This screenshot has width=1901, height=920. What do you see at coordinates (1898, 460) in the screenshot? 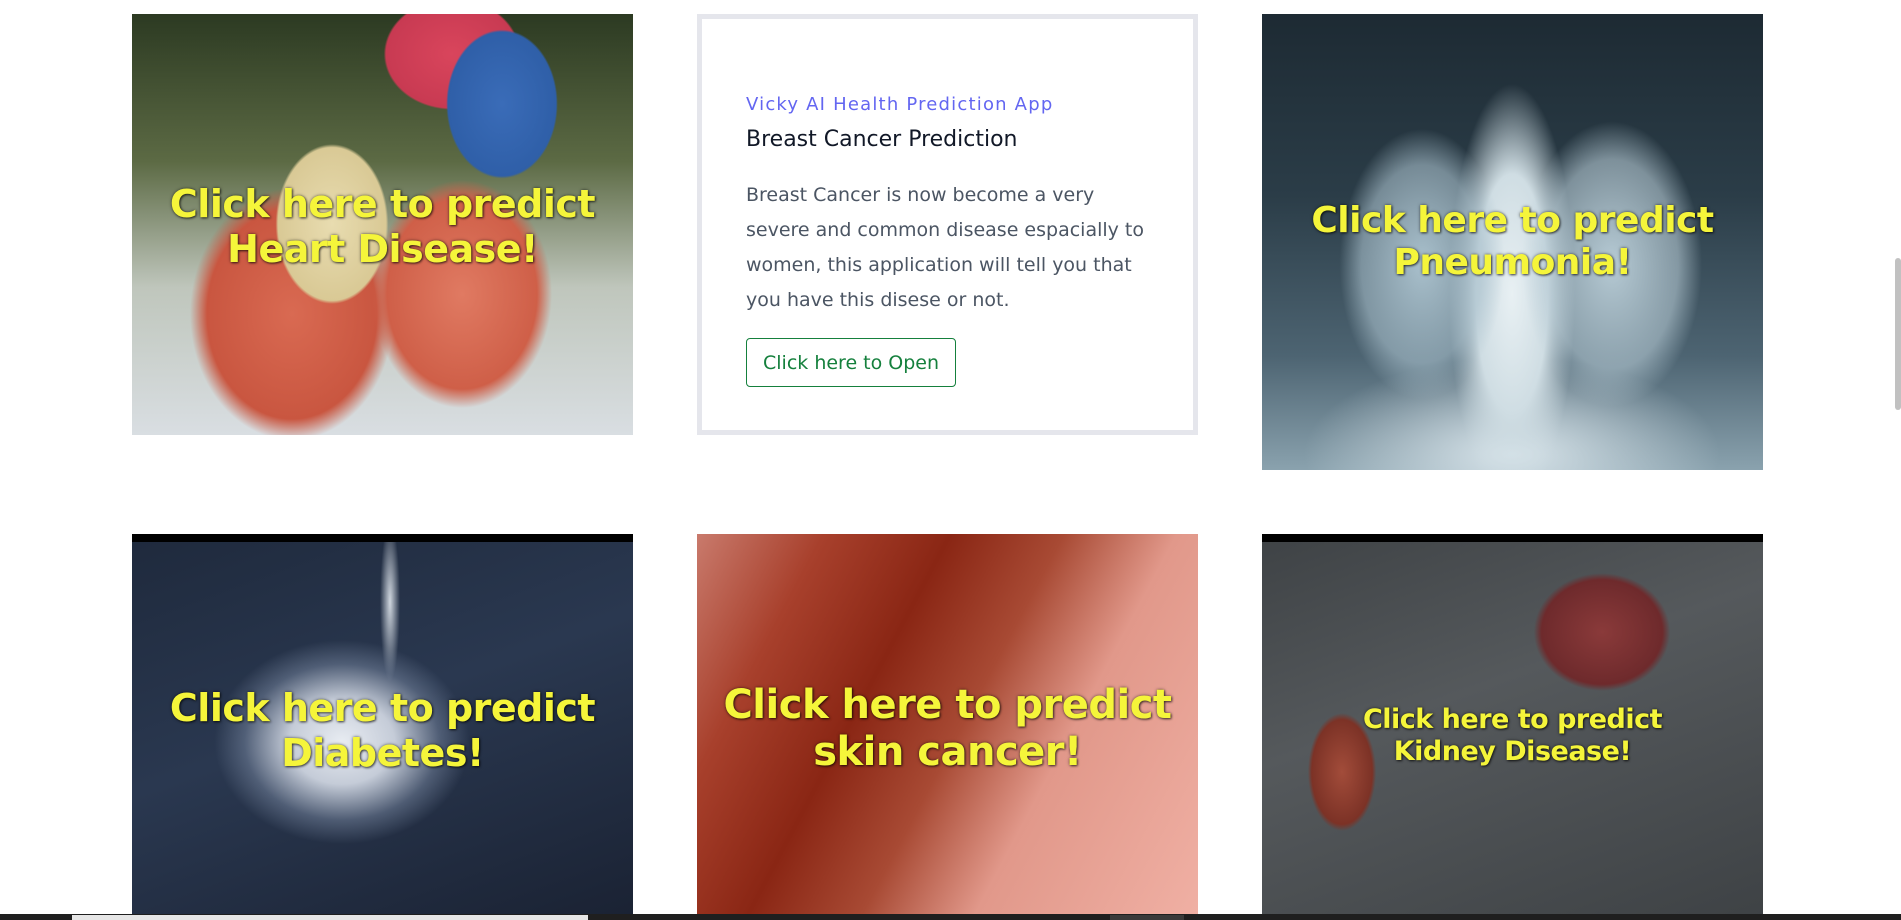
I see `vertical-scrollbar` at bounding box center [1898, 460].